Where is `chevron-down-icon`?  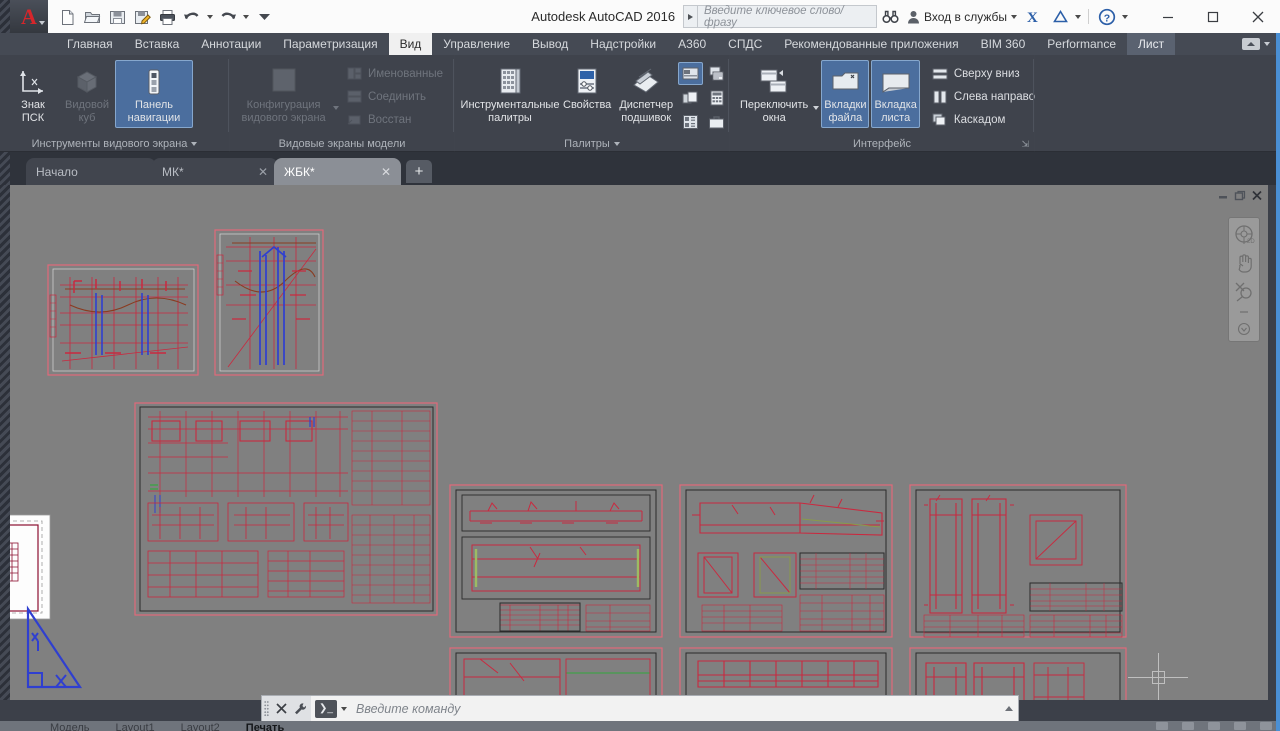 chevron-down-icon is located at coordinates (1267, 44).